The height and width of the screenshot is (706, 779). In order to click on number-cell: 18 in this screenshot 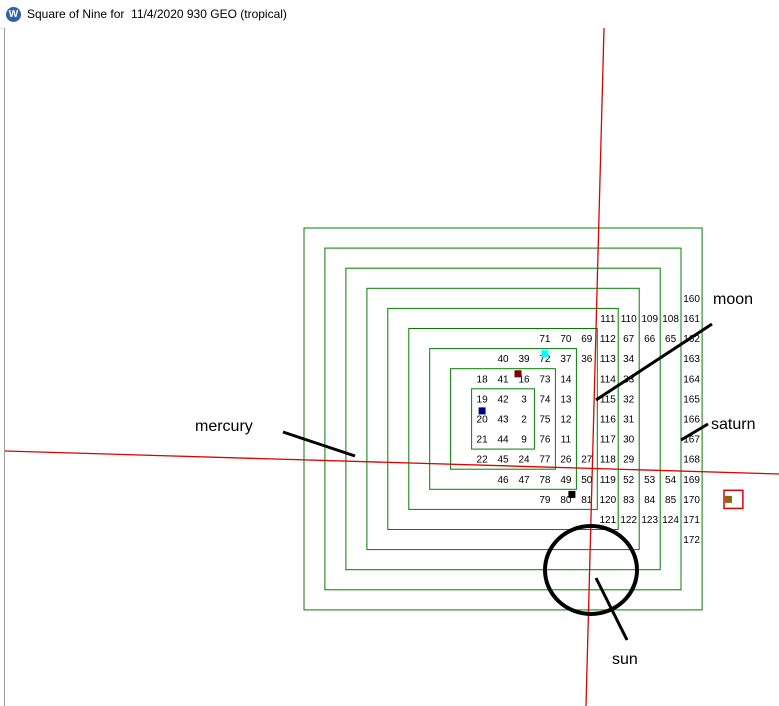, I will do `click(483, 379)`.